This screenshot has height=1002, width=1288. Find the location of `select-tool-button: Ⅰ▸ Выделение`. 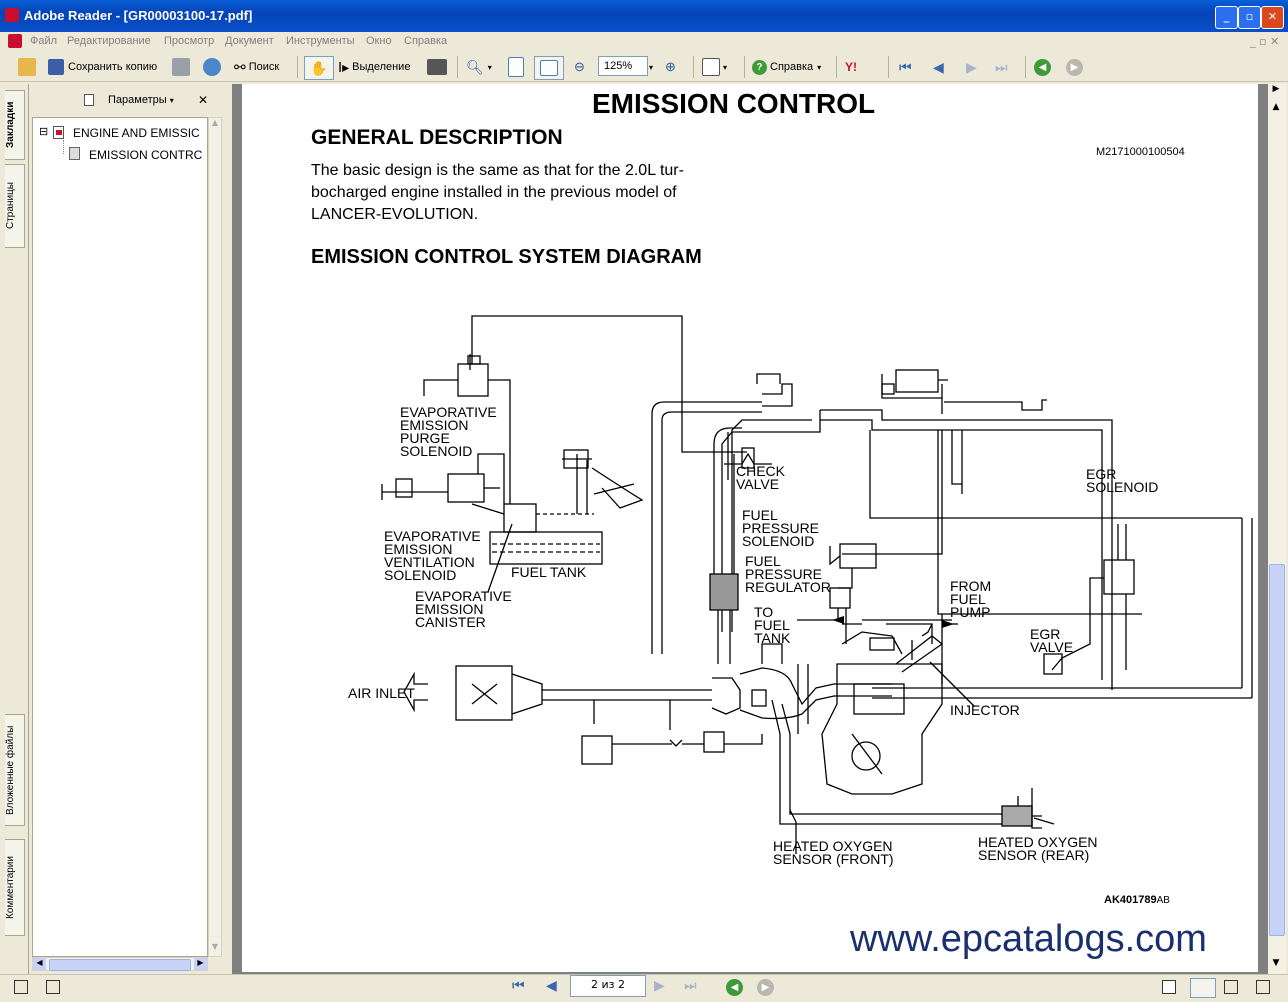

select-tool-button: Ⅰ▸ Выделение is located at coordinates (374, 67).